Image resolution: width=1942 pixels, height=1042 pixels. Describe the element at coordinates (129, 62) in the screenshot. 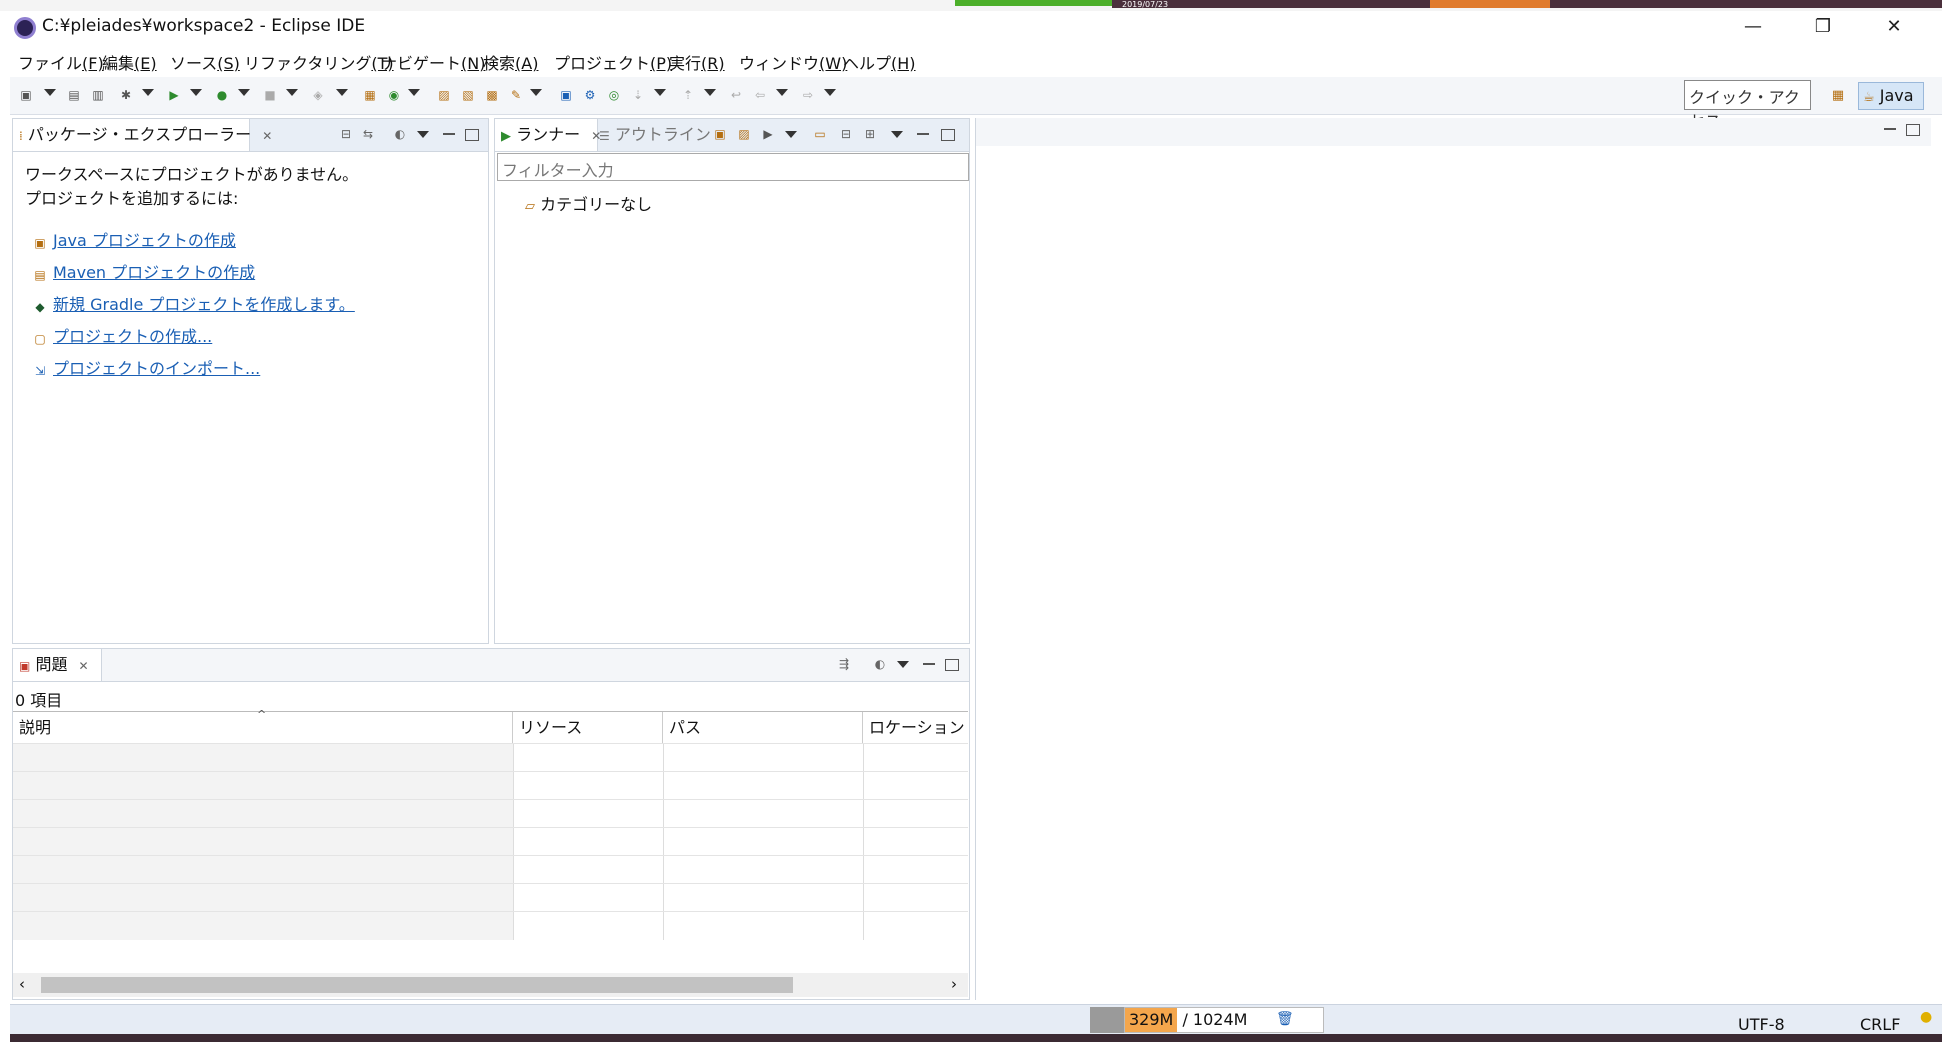

I see `menu-edit: 編集(E)` at that location.